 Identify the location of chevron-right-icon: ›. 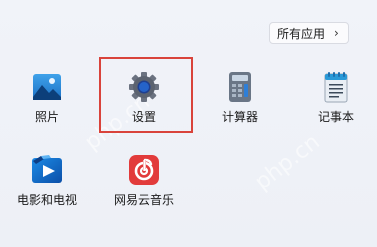
(336, 33).